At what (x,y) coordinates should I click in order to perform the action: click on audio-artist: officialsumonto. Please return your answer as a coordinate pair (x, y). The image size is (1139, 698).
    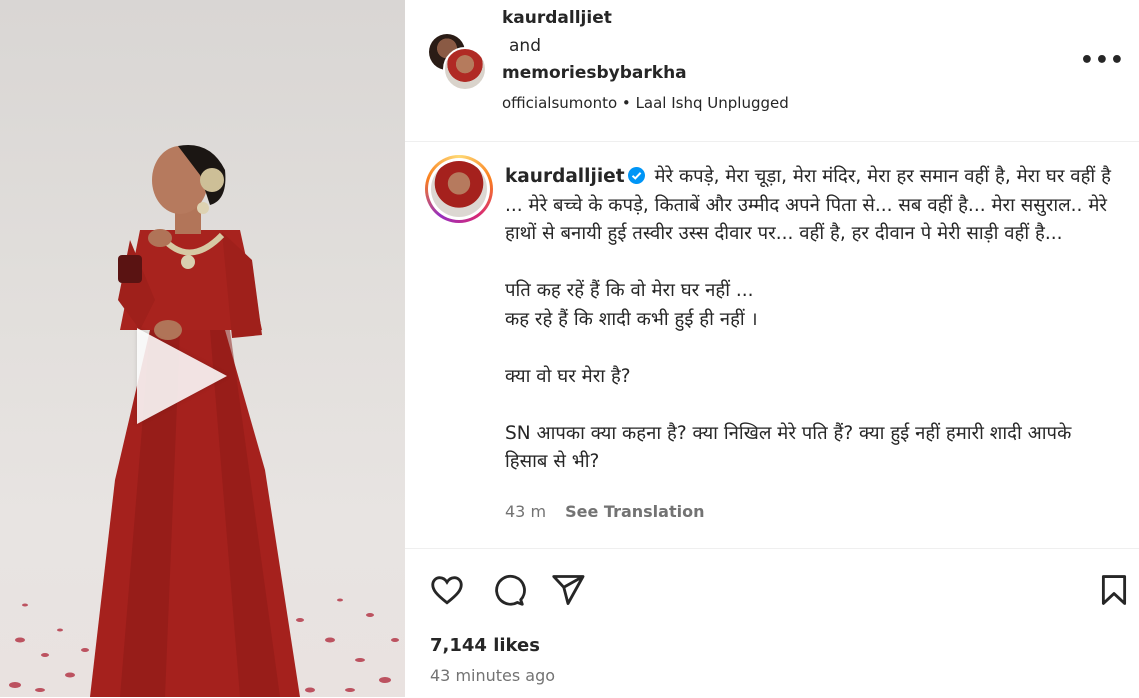
    Looking at the image, I should click on (559, 103).